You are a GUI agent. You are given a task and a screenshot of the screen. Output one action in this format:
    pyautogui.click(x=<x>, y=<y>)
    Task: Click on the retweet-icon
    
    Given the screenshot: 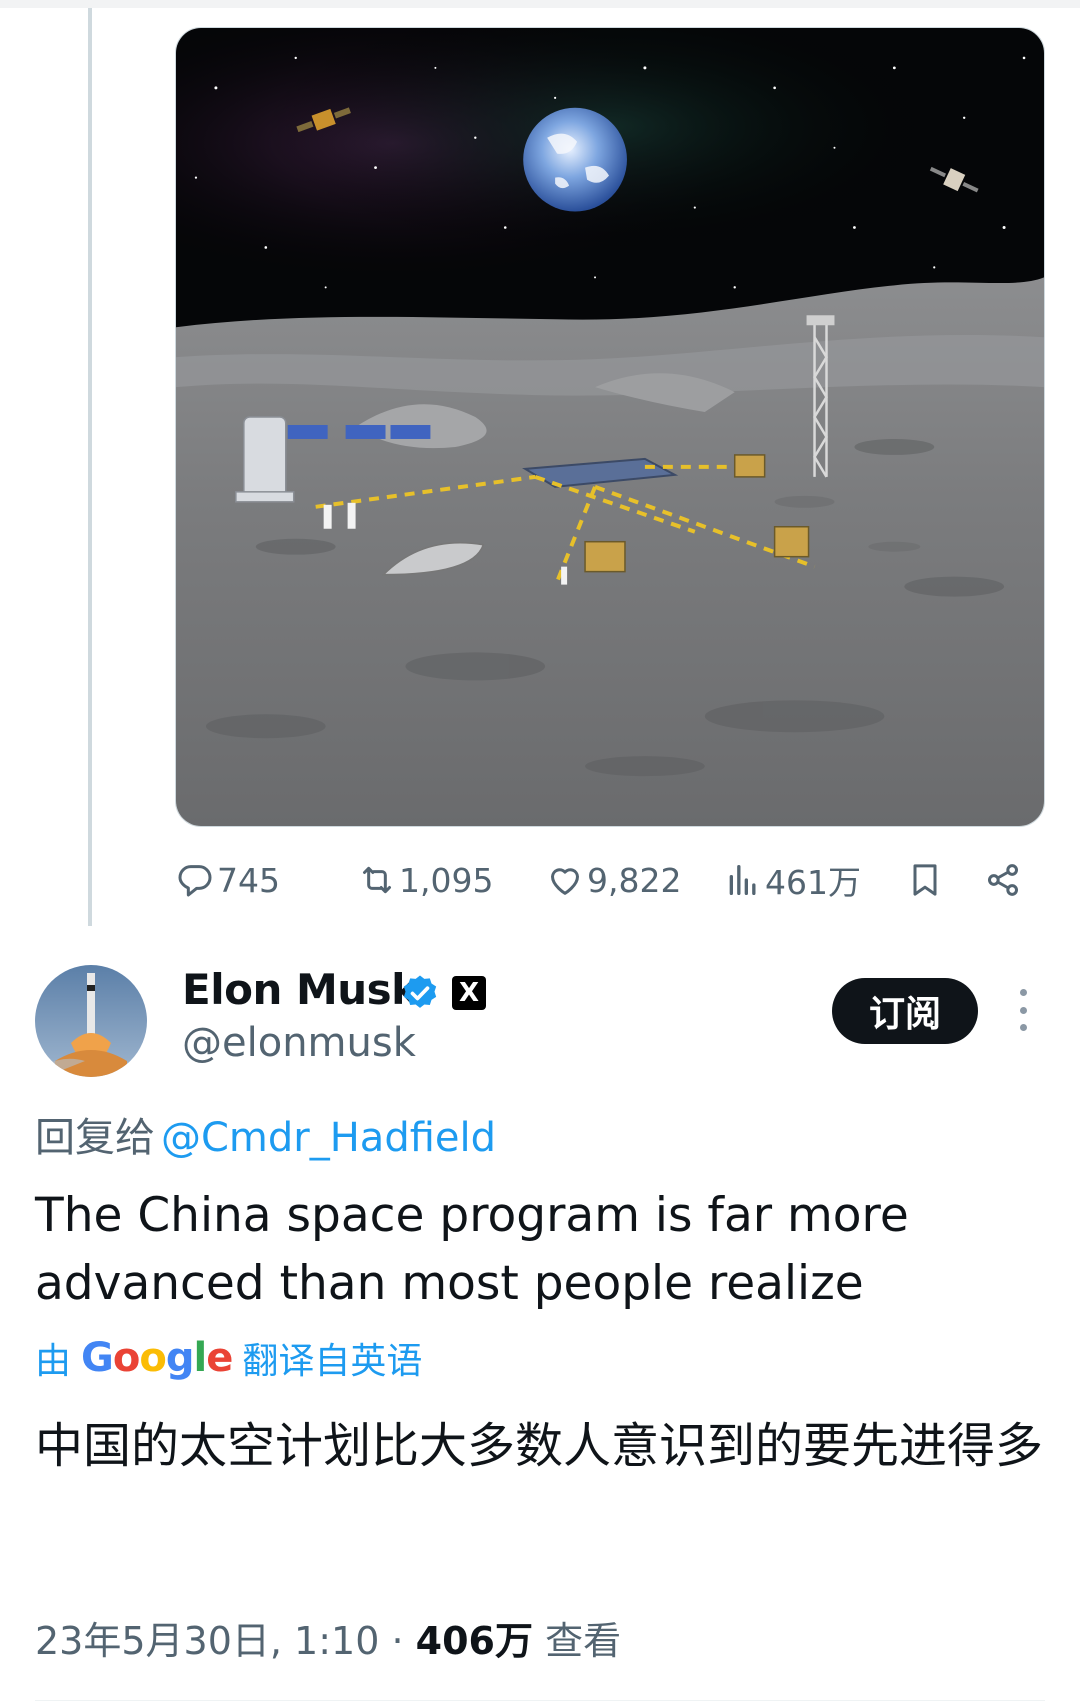 What is the action you would take?
    pyautogui.click(x=377, y=880)
    